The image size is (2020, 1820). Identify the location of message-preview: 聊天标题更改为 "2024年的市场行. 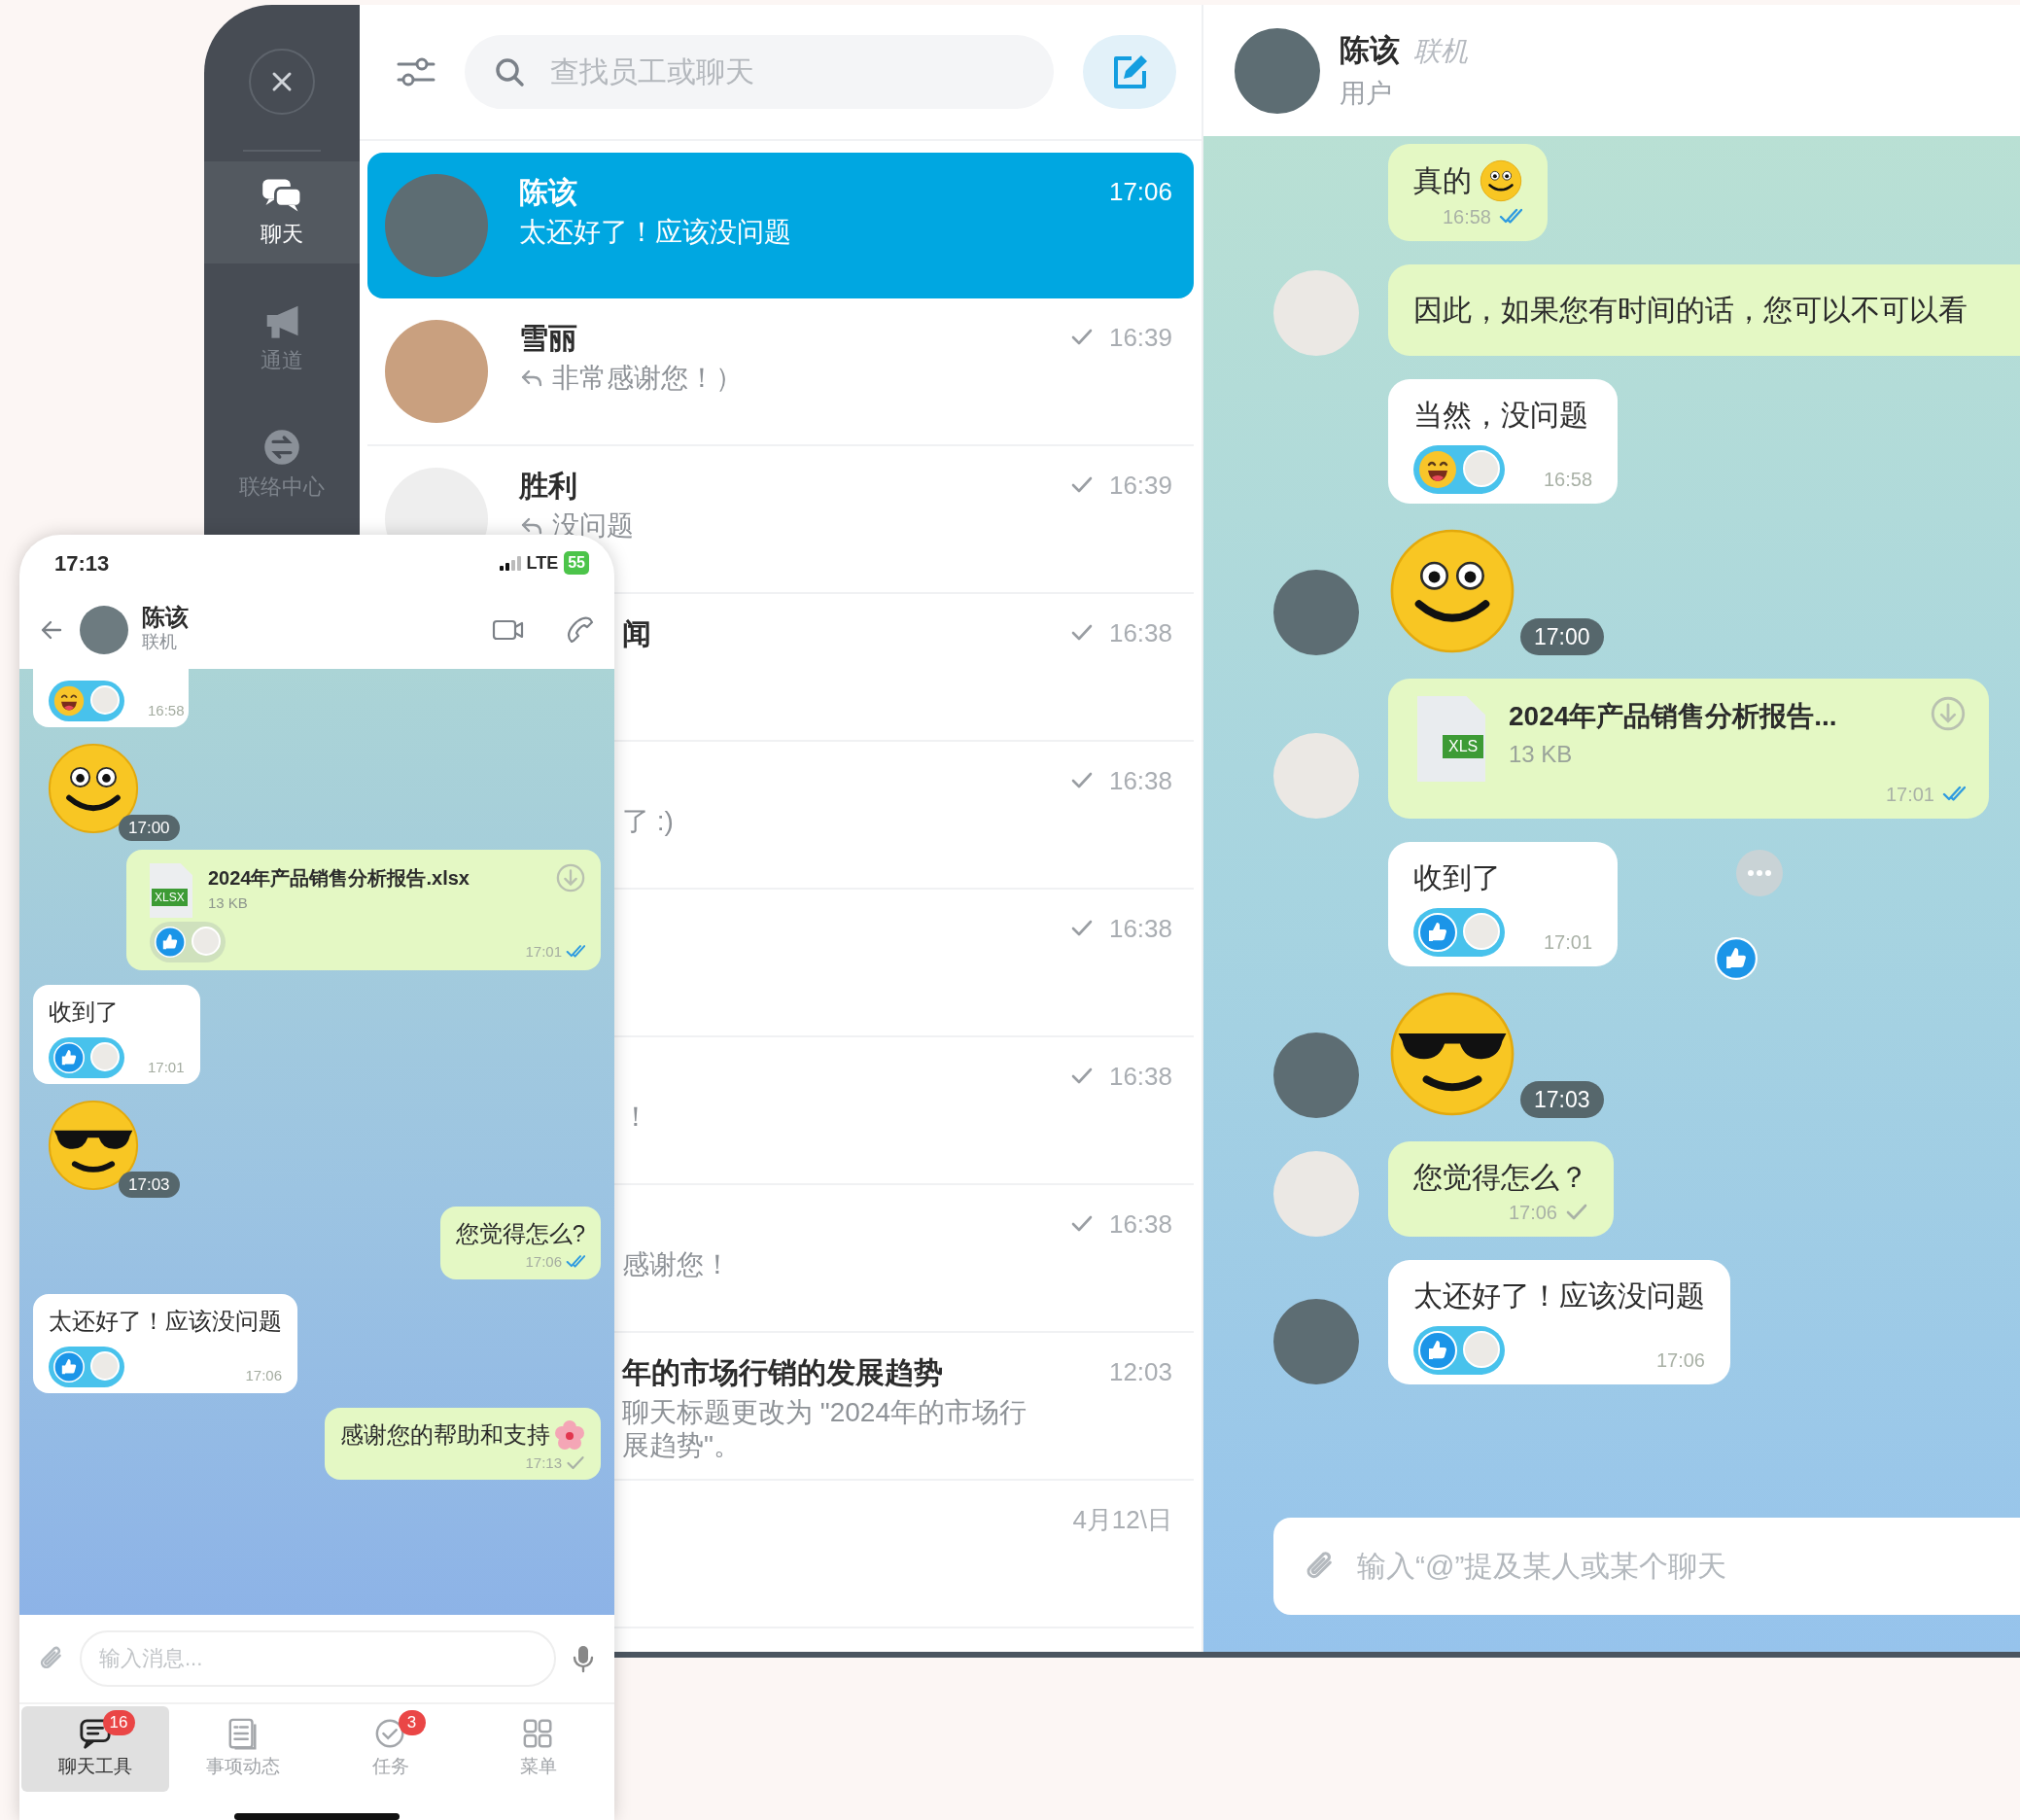
(824, 1413).